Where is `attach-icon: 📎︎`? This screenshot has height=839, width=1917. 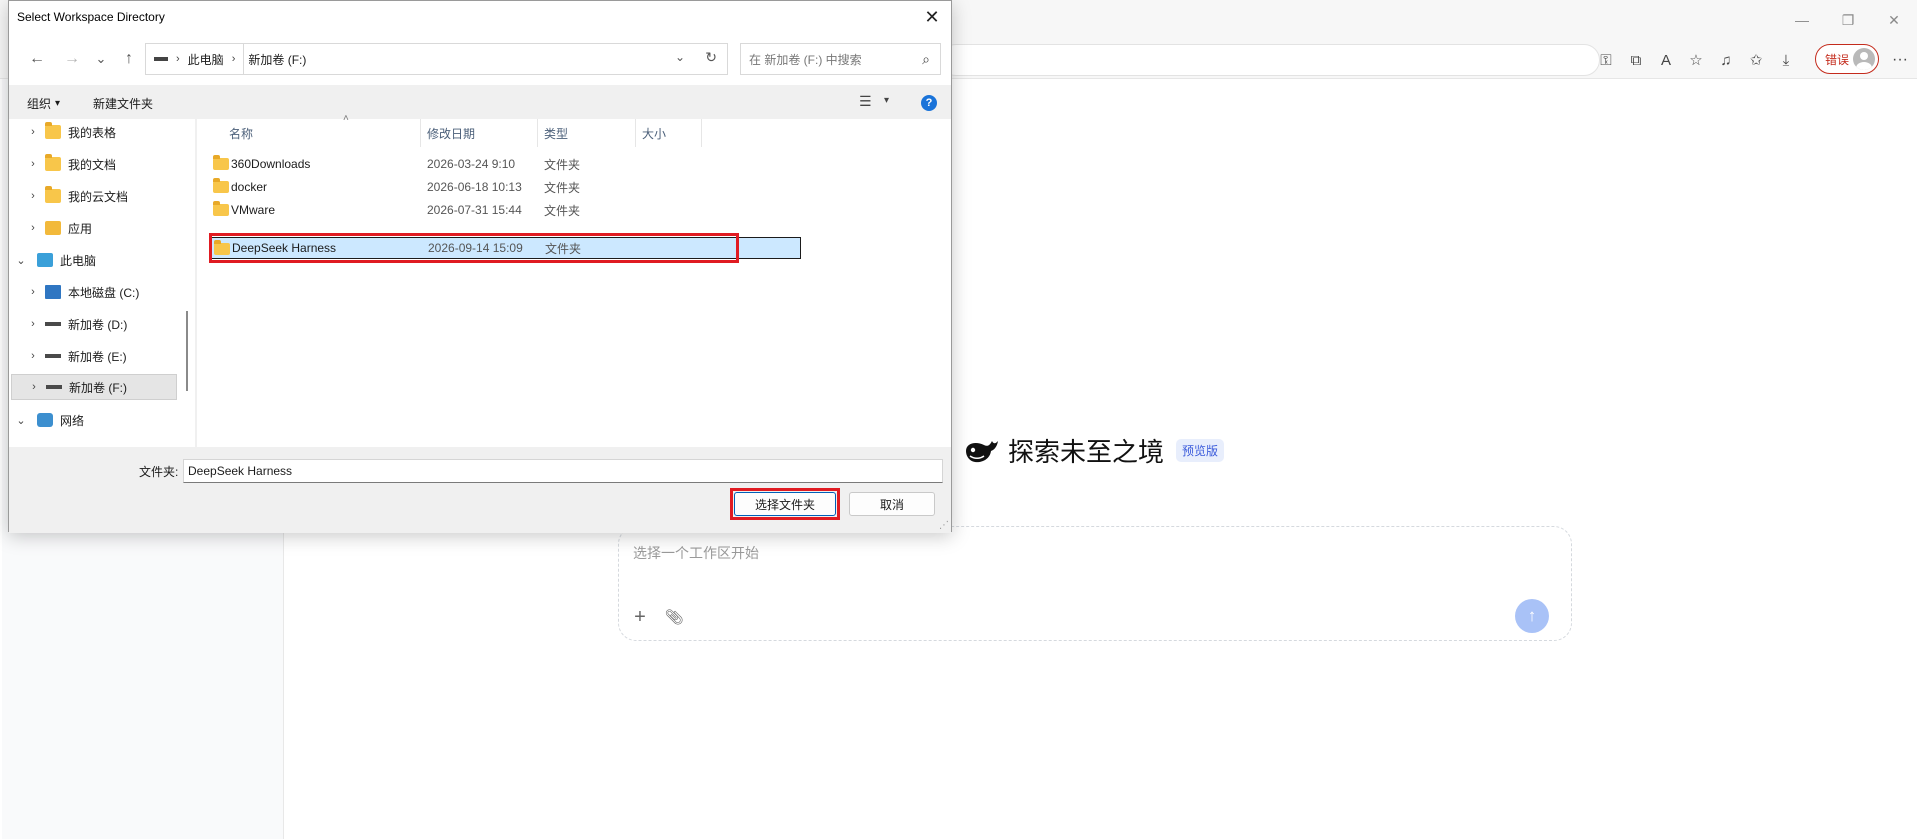 attach-icon: 📎︎ is located at coordinates (674, 617).